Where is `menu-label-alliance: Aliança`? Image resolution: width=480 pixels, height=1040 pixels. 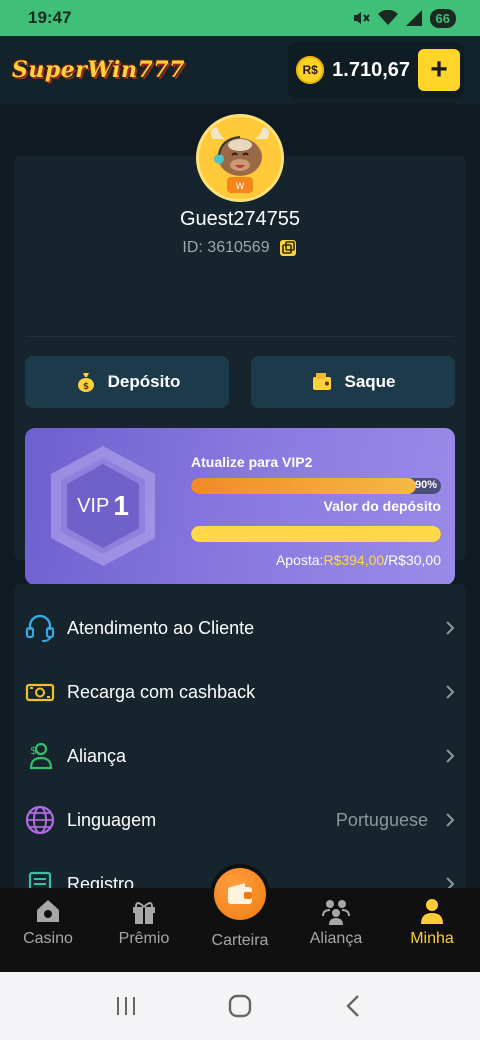 menu-label-alliance: Aliança is located at coordinates (97, 755).